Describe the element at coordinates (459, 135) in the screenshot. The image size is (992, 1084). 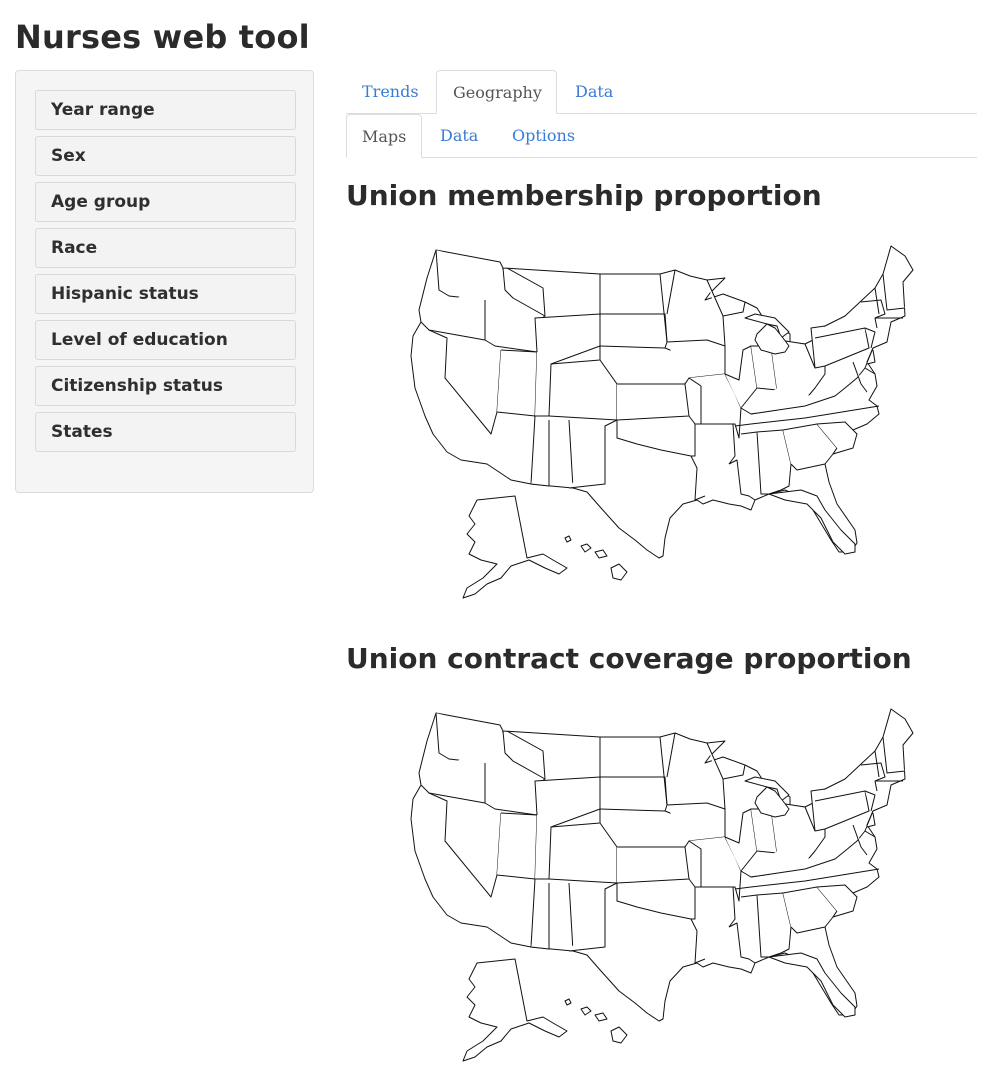
I see `subtab-data: Data` at that location.